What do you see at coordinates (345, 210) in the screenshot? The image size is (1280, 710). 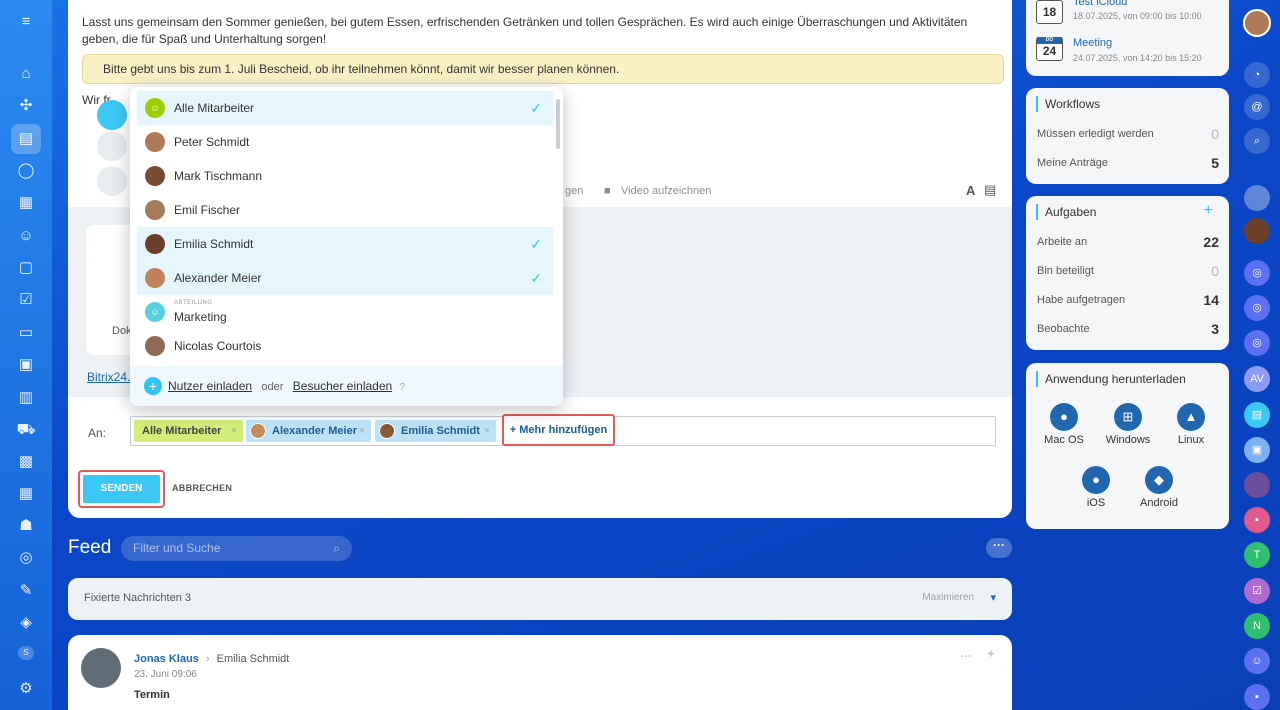 I see `popup-item-user: Emil Fischer` at bounding box center [345, 210].